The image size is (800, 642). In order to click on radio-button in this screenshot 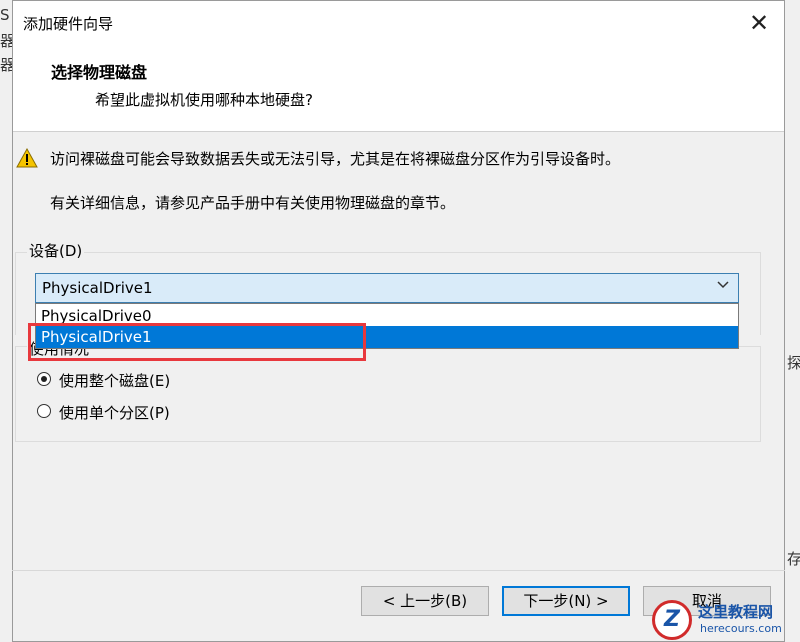, I will do `click(44, 411)`.